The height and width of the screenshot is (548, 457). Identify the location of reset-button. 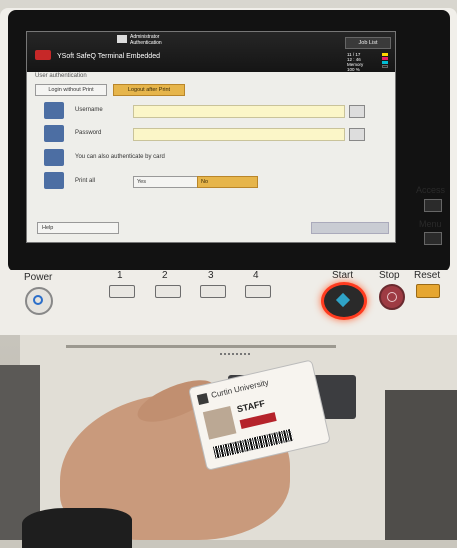
(428, 291).